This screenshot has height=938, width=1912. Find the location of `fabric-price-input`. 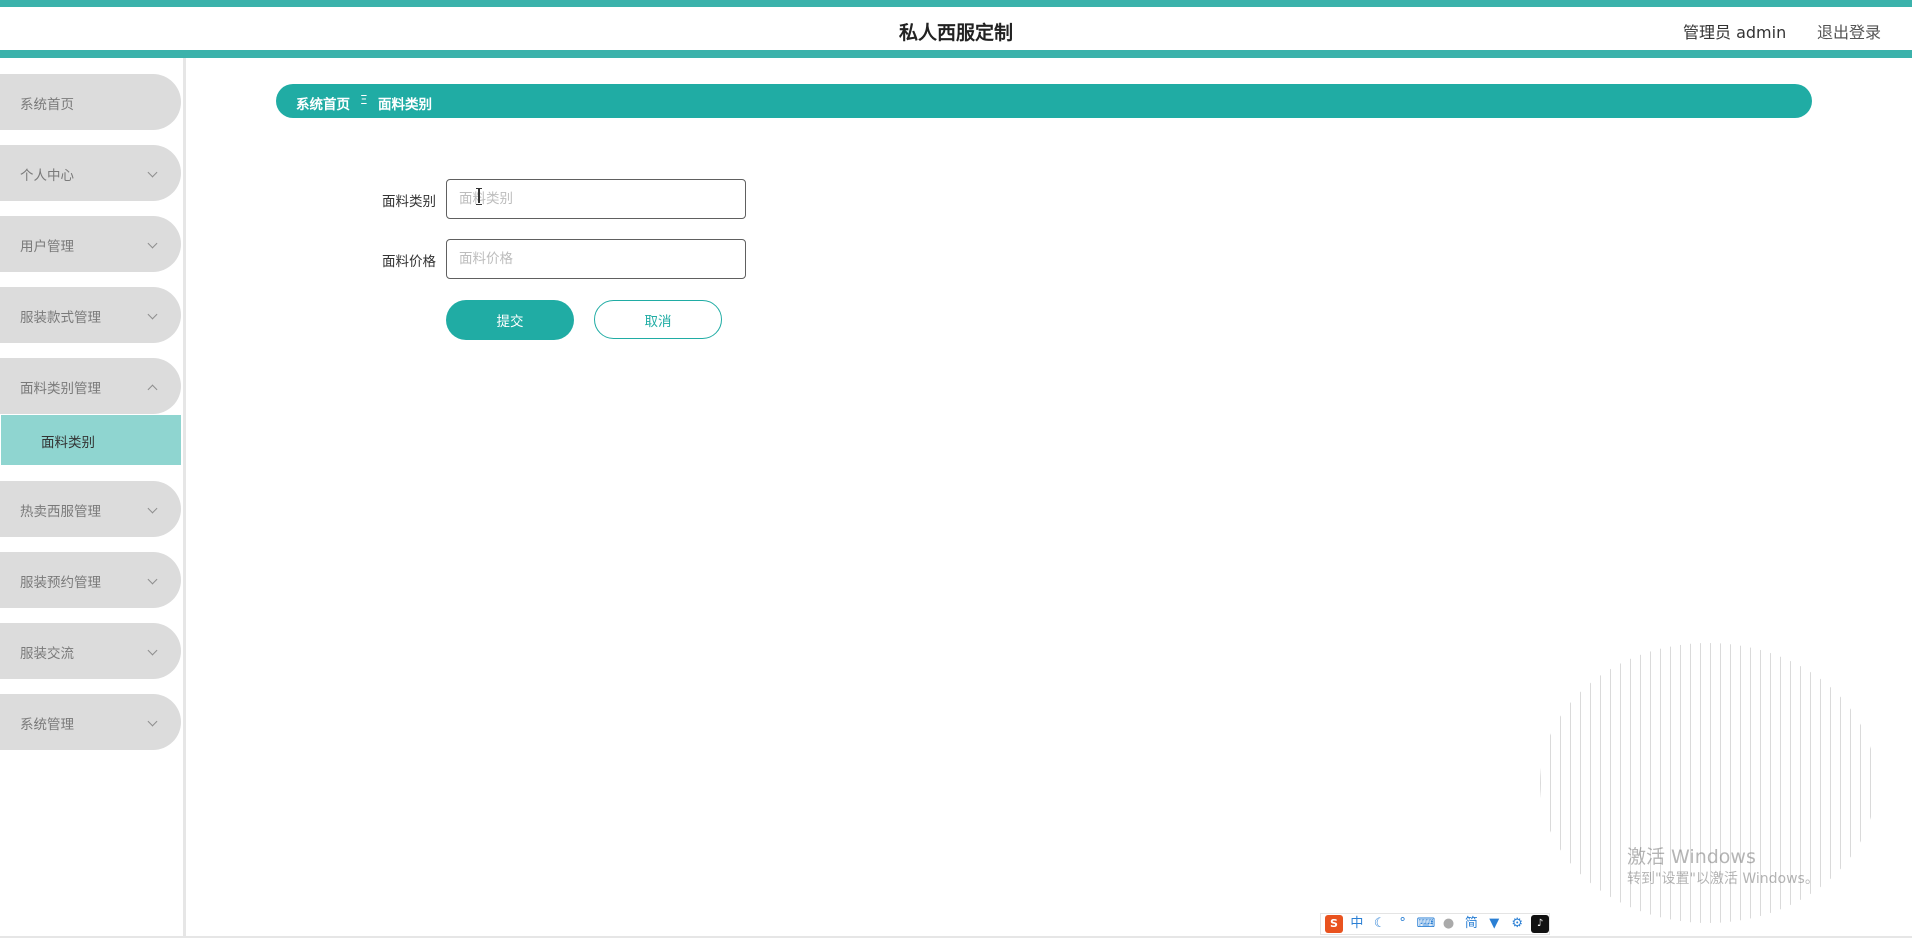

fabric-price-input is located at coordinates (596, 259).